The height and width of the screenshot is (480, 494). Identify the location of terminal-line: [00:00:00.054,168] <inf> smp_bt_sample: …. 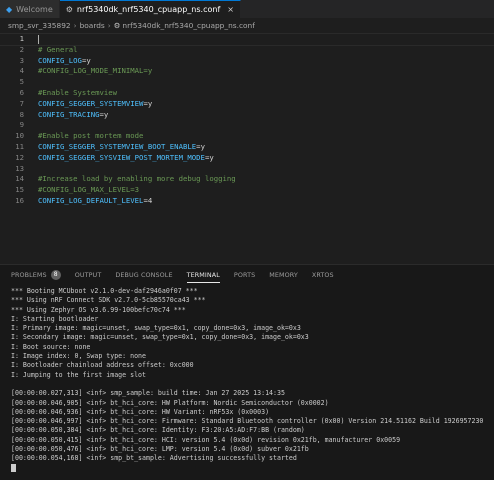
(154, 458).